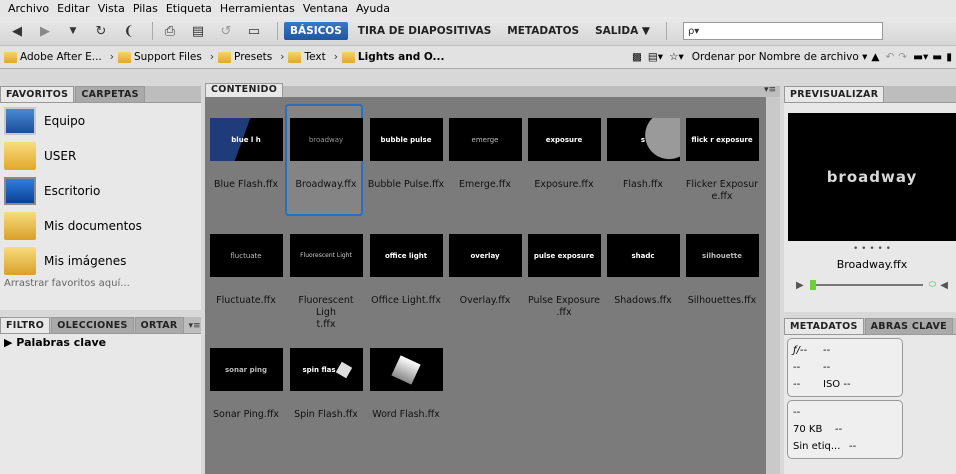 The height and width of the screenshot is (474, 956). I want to click on tab-filtro: FILTRO, so click(25, 325).